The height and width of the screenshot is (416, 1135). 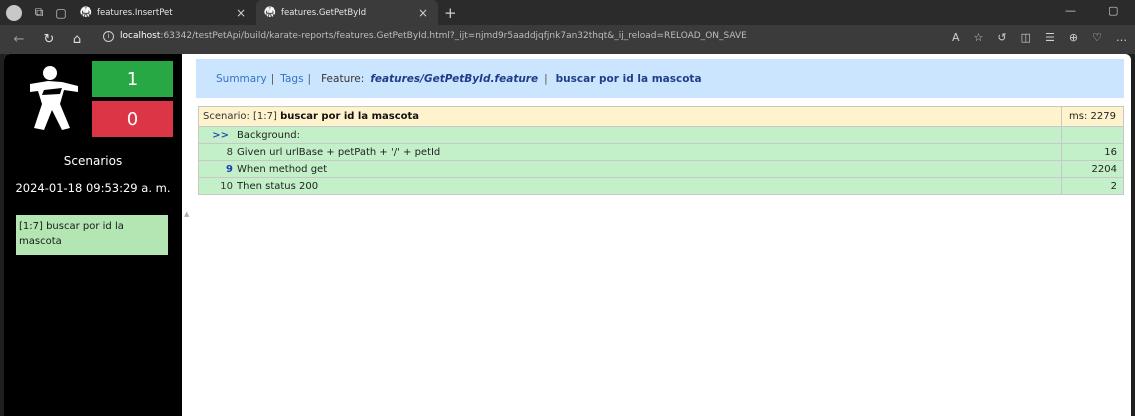 I want to click on tab-actions-icon: ▢, so click(x=61, y=12).